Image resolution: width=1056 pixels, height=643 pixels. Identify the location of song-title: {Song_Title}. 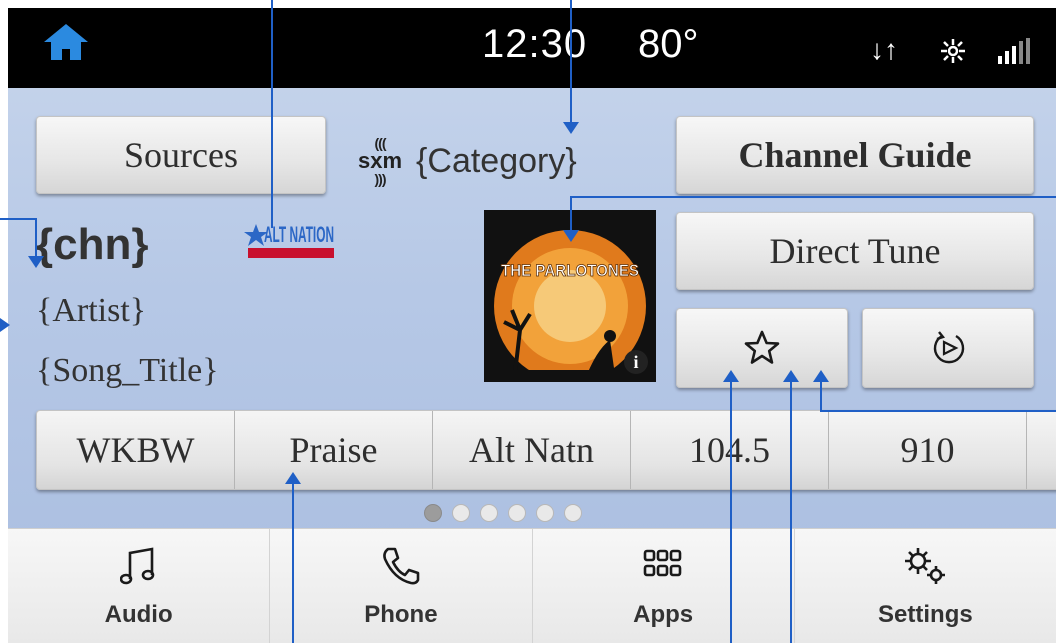
(127, 370).